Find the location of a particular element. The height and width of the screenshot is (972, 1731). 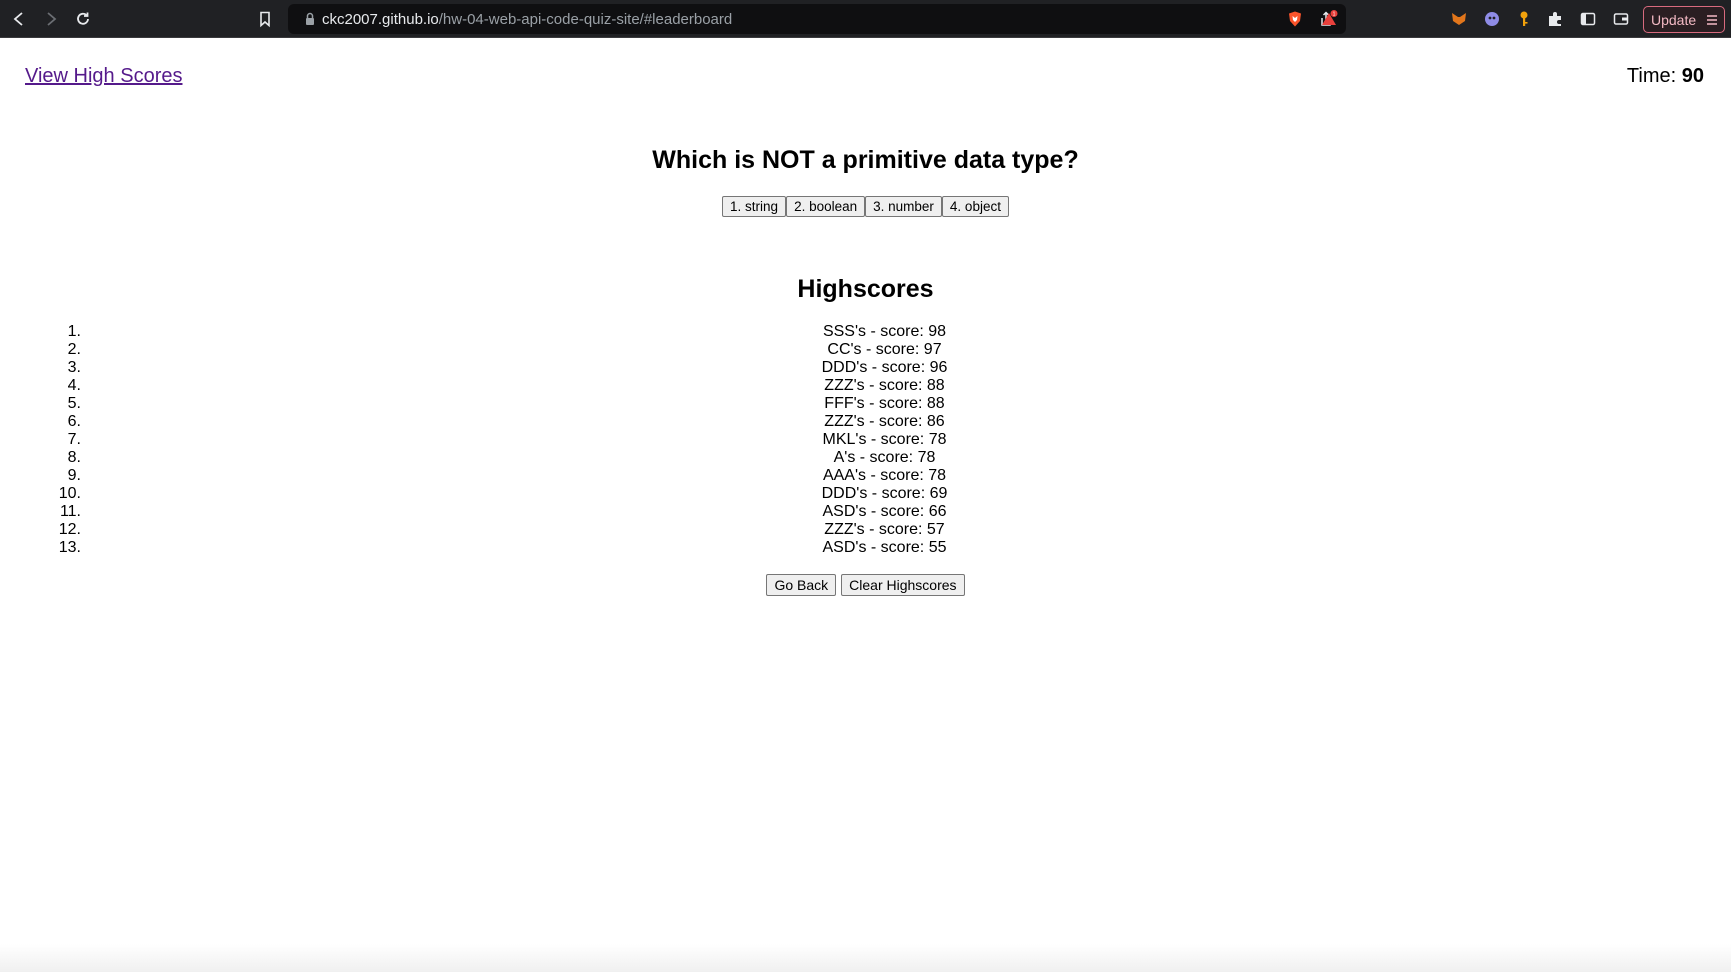

score-entry: ASD's - score: 66 is located at coordinates (884, 511).